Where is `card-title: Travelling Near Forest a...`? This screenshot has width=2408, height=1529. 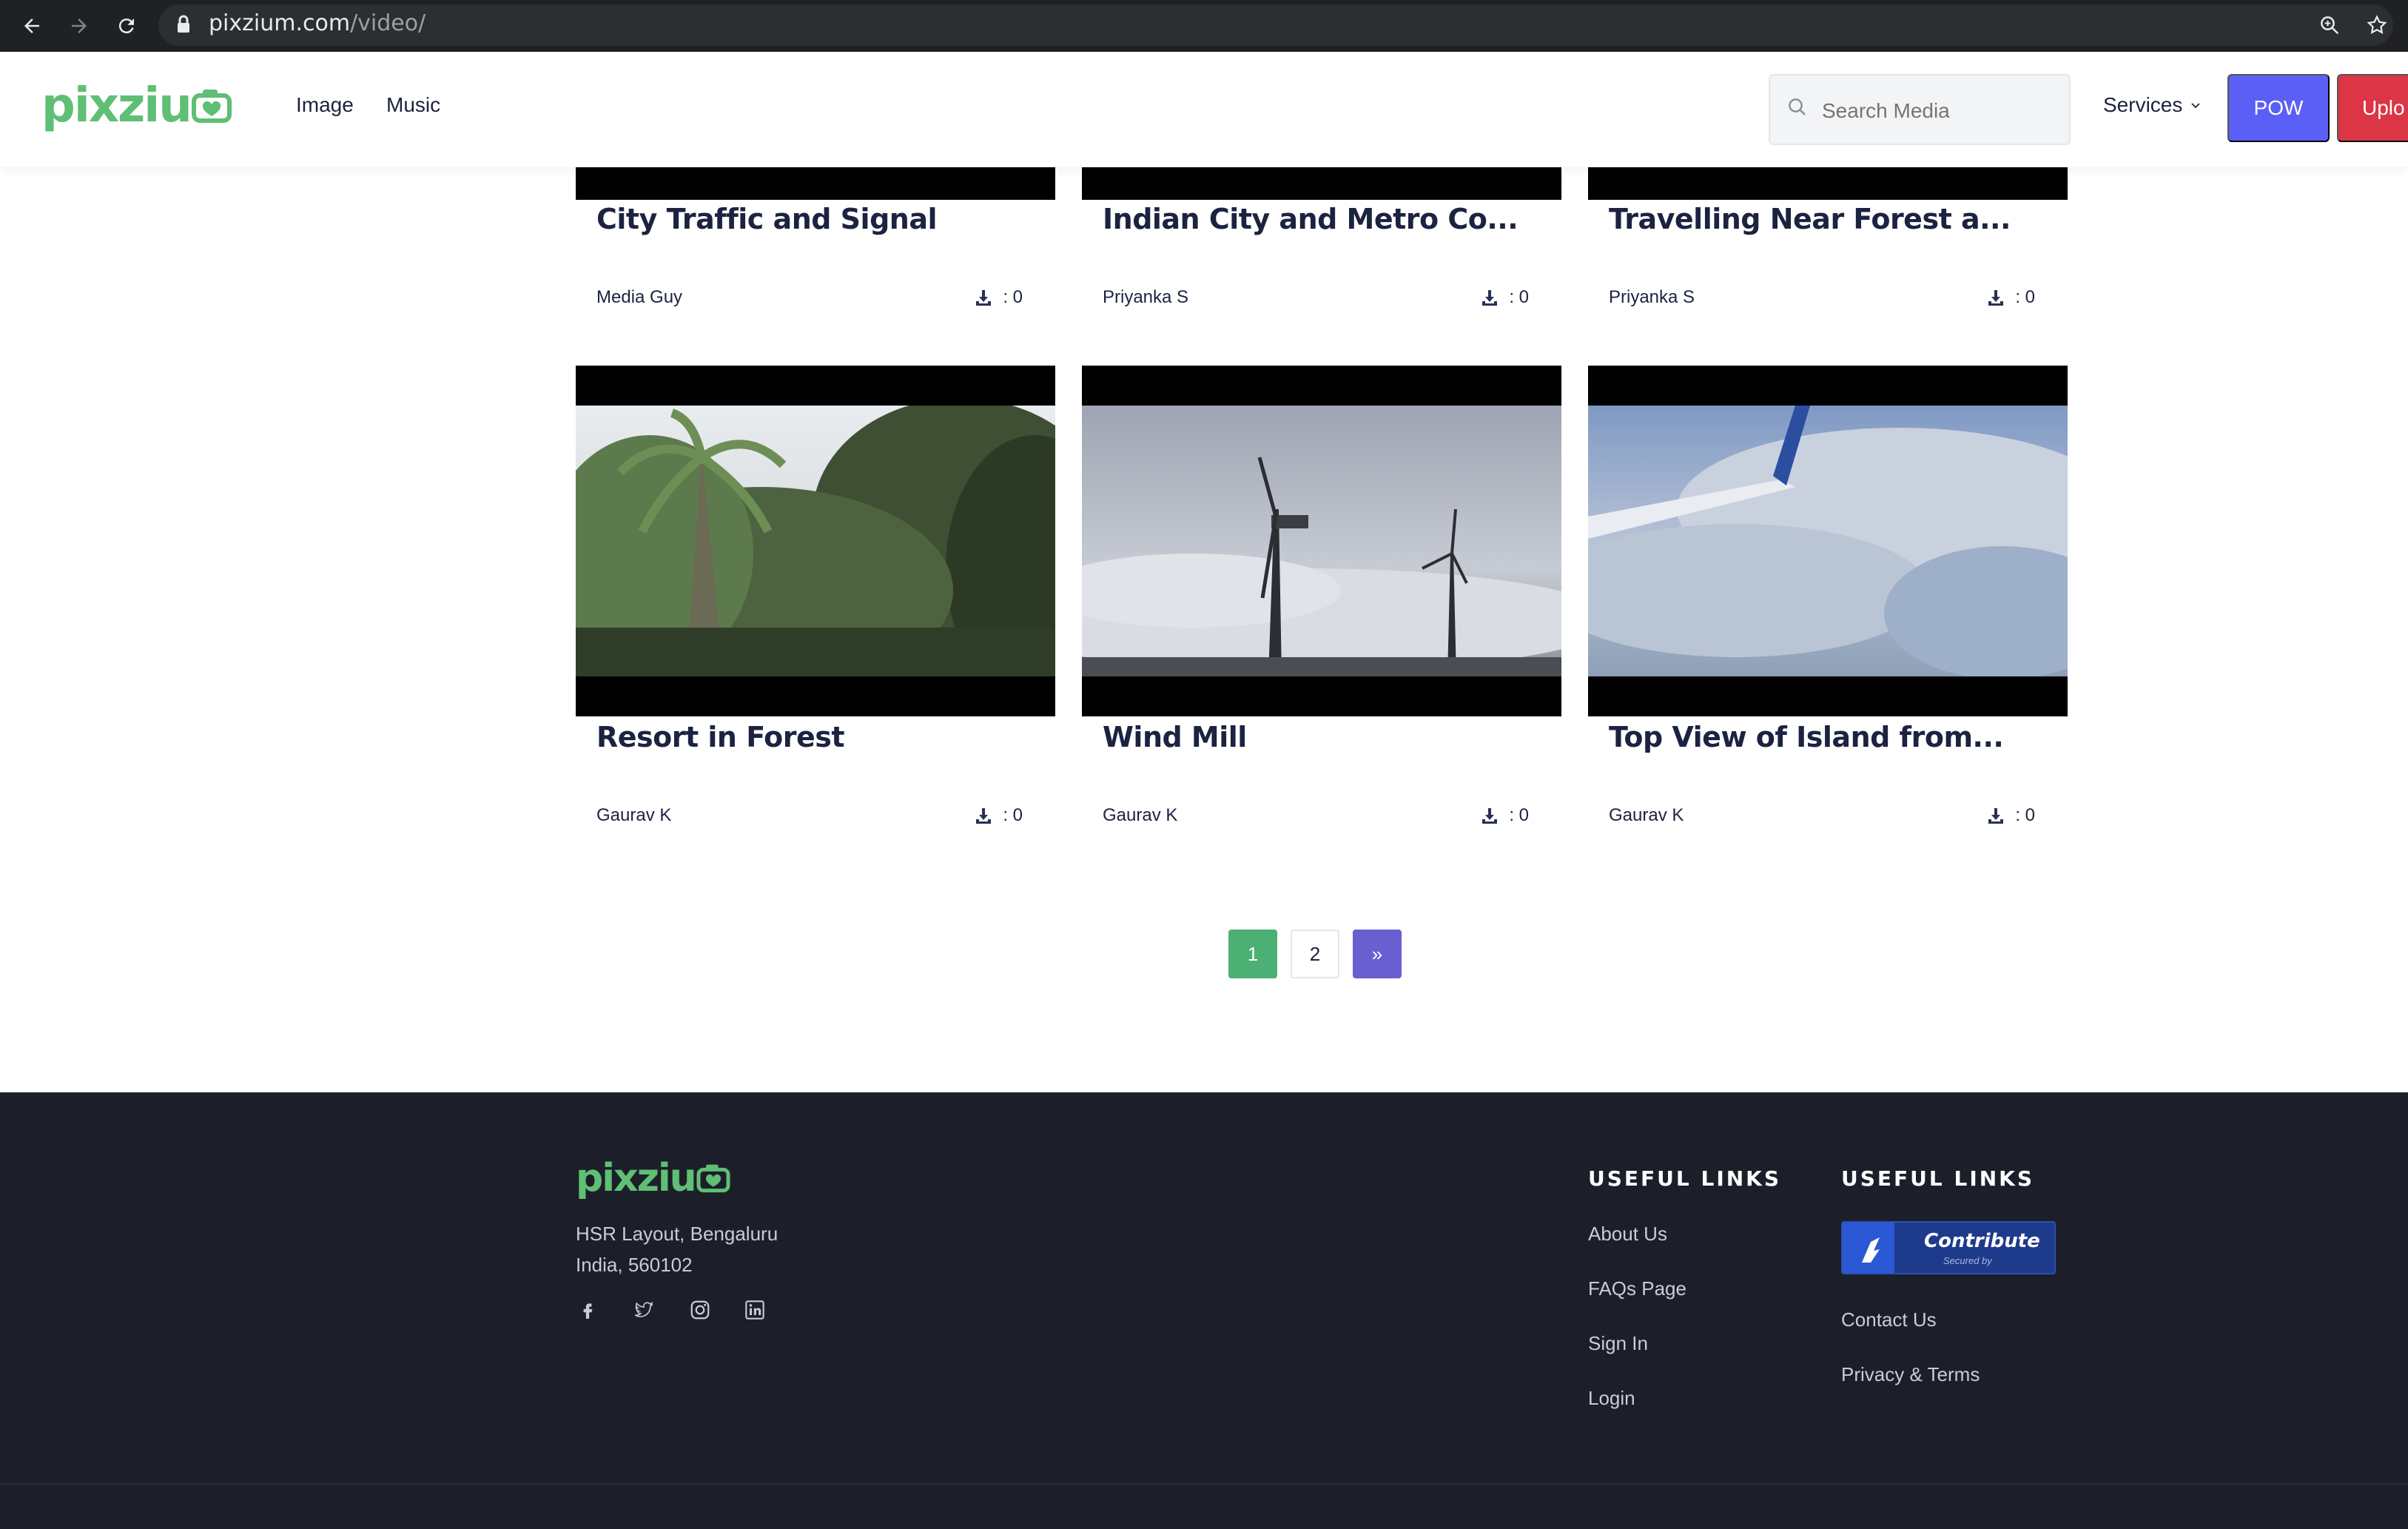 card-title: Travelling Near Forest a... is located at coordinates (1810, 219).